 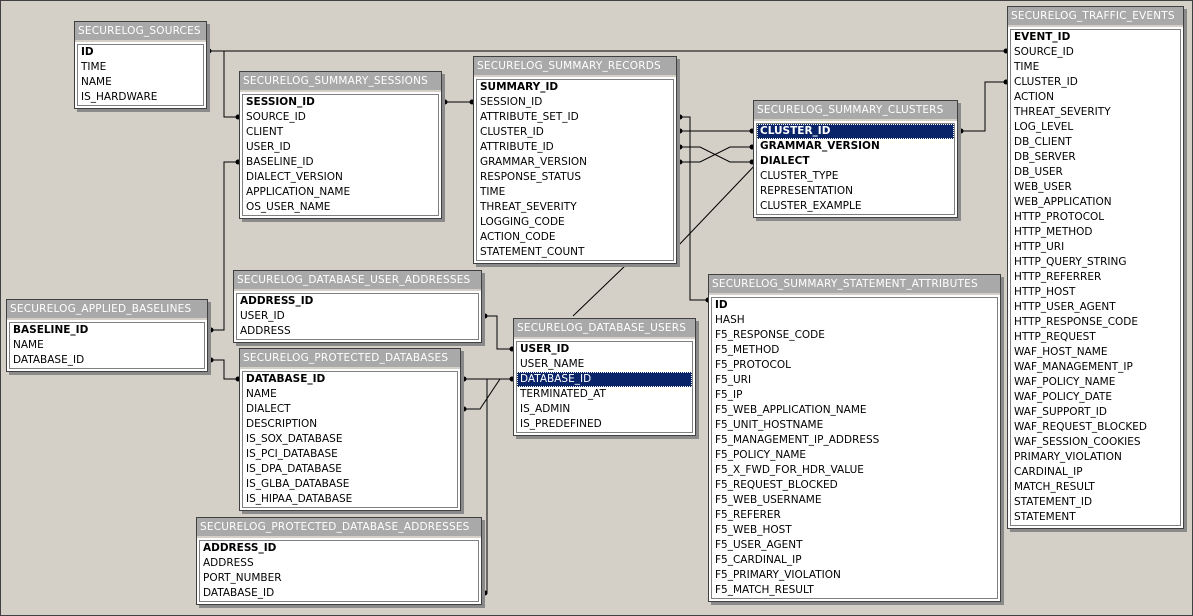 What do you see at coordinates (854, 560) in the screenshot?
I see `column-row: F5_CARDINAL_IP` at bounding box center [854, 560].